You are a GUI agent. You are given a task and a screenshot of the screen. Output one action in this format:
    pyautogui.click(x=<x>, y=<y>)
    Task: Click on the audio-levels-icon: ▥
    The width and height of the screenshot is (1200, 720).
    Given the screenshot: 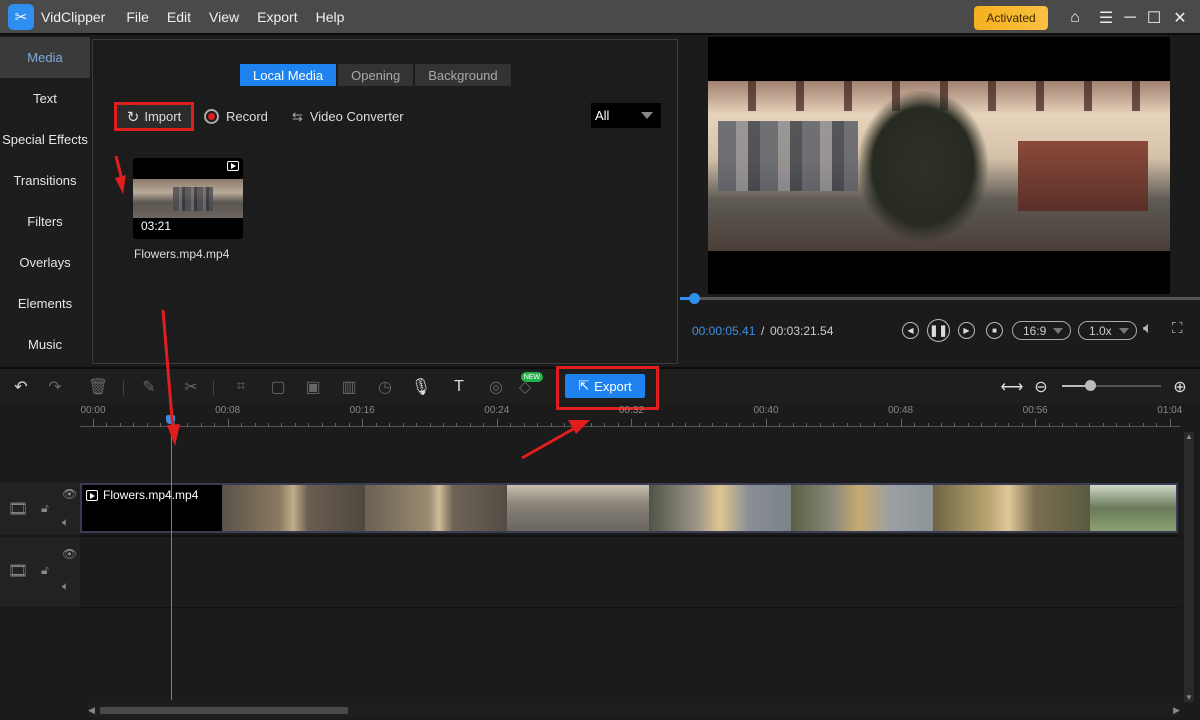 What is the action you would take?
    pyautogui.click(x=349, y=387)
    